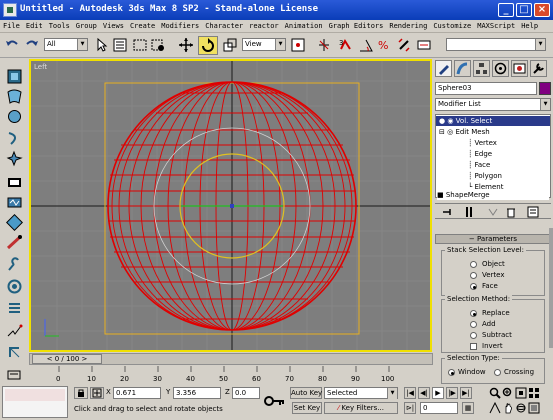 The width and height of the screenshot is (553, 420). What do you see at coordinates (384, 45) in the screenshot?
I see `percent-snap-icon: %` at bounding box center [384, 45].